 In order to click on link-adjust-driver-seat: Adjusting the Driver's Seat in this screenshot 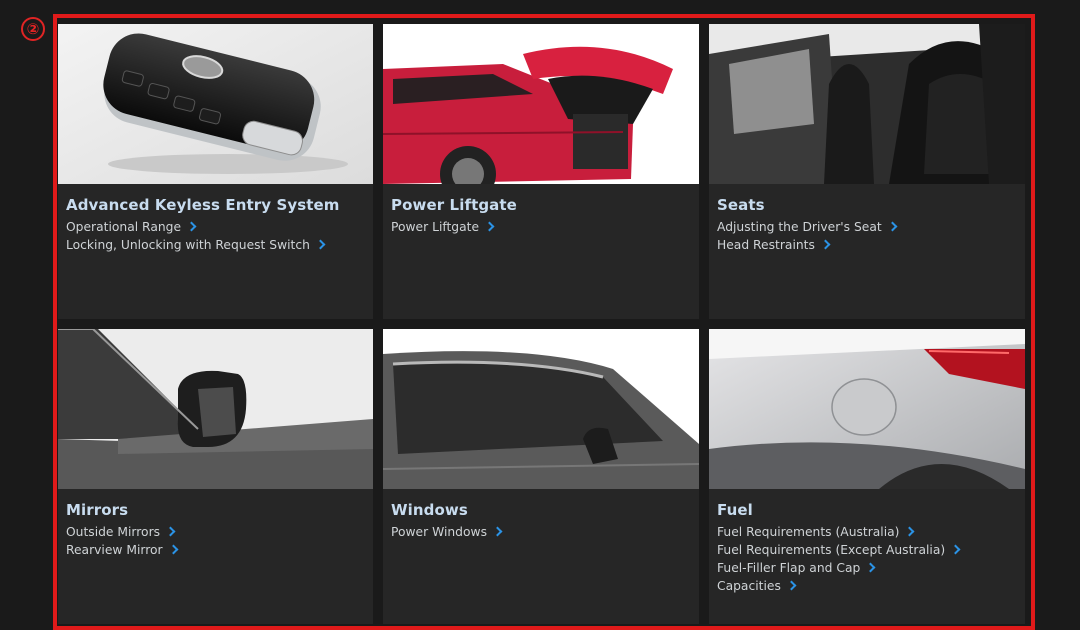, I will do `click(867, 227)`.